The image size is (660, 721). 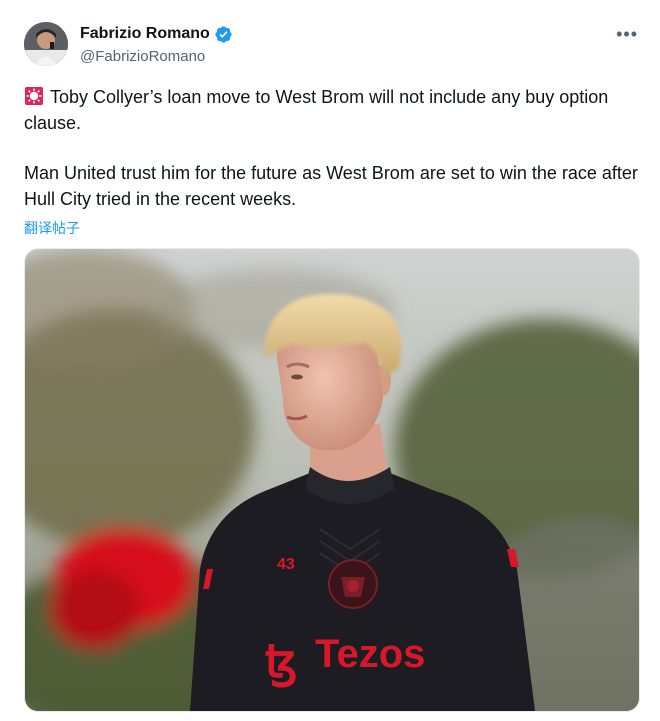 I want to click on siren-icon, so click(x=34, y=96).